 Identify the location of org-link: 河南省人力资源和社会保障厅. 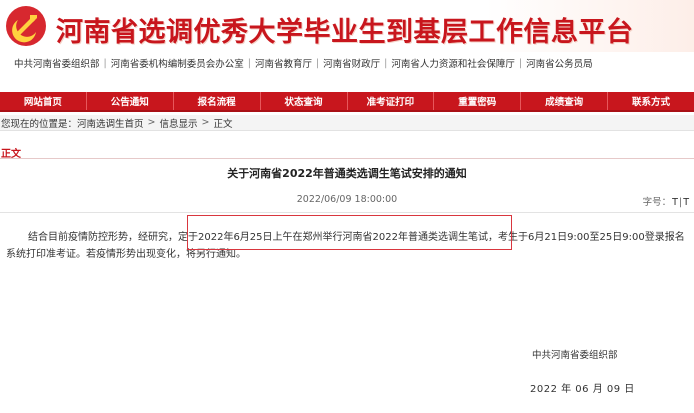
(453, 63).